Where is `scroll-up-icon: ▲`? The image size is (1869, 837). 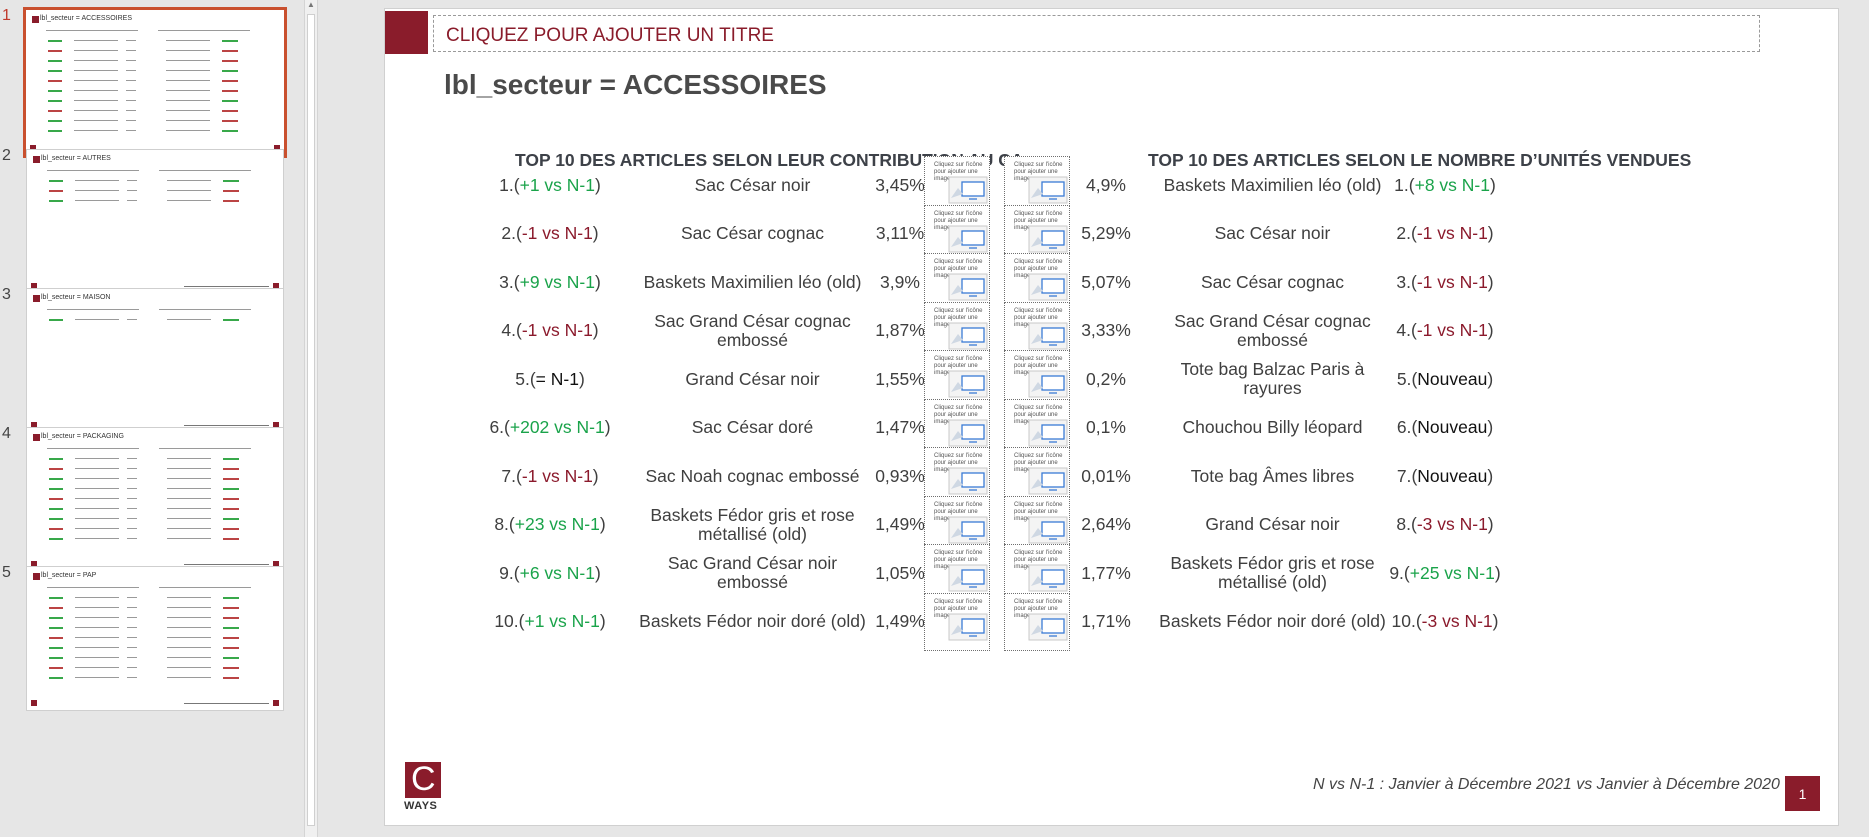 scroll-up-icon: ▲ is located at coordinates (311, 4).